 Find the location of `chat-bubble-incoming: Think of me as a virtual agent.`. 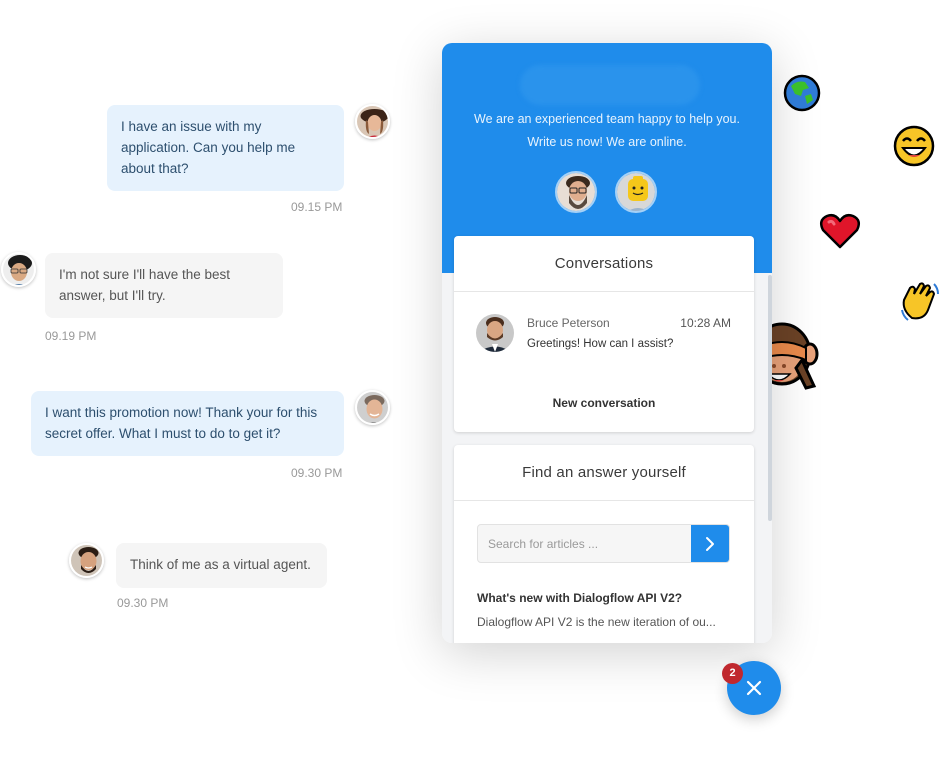

chat-bubble-incoming: Think of me as a virtual agent. is located at coordinates (221, 565).